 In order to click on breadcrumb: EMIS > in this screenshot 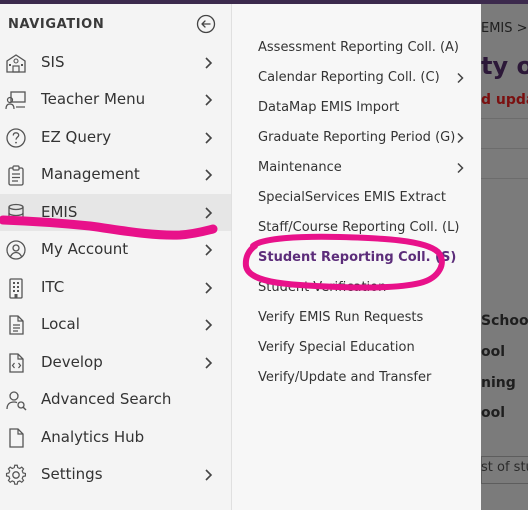, I will do `click(504, 28)`.